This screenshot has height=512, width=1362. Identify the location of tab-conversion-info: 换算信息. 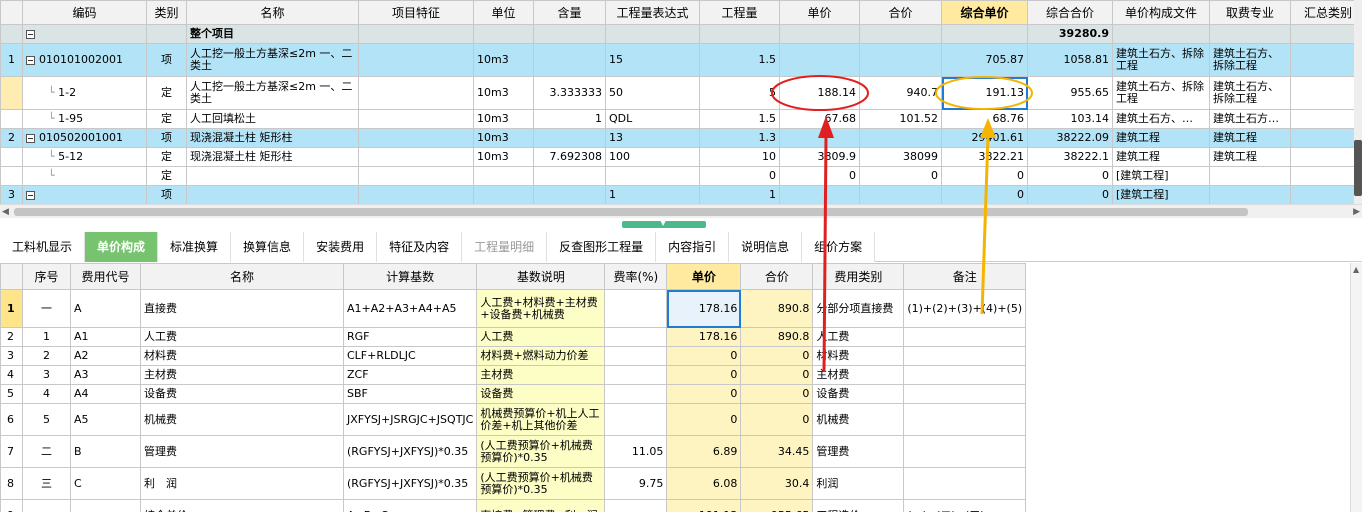
(268, 247).